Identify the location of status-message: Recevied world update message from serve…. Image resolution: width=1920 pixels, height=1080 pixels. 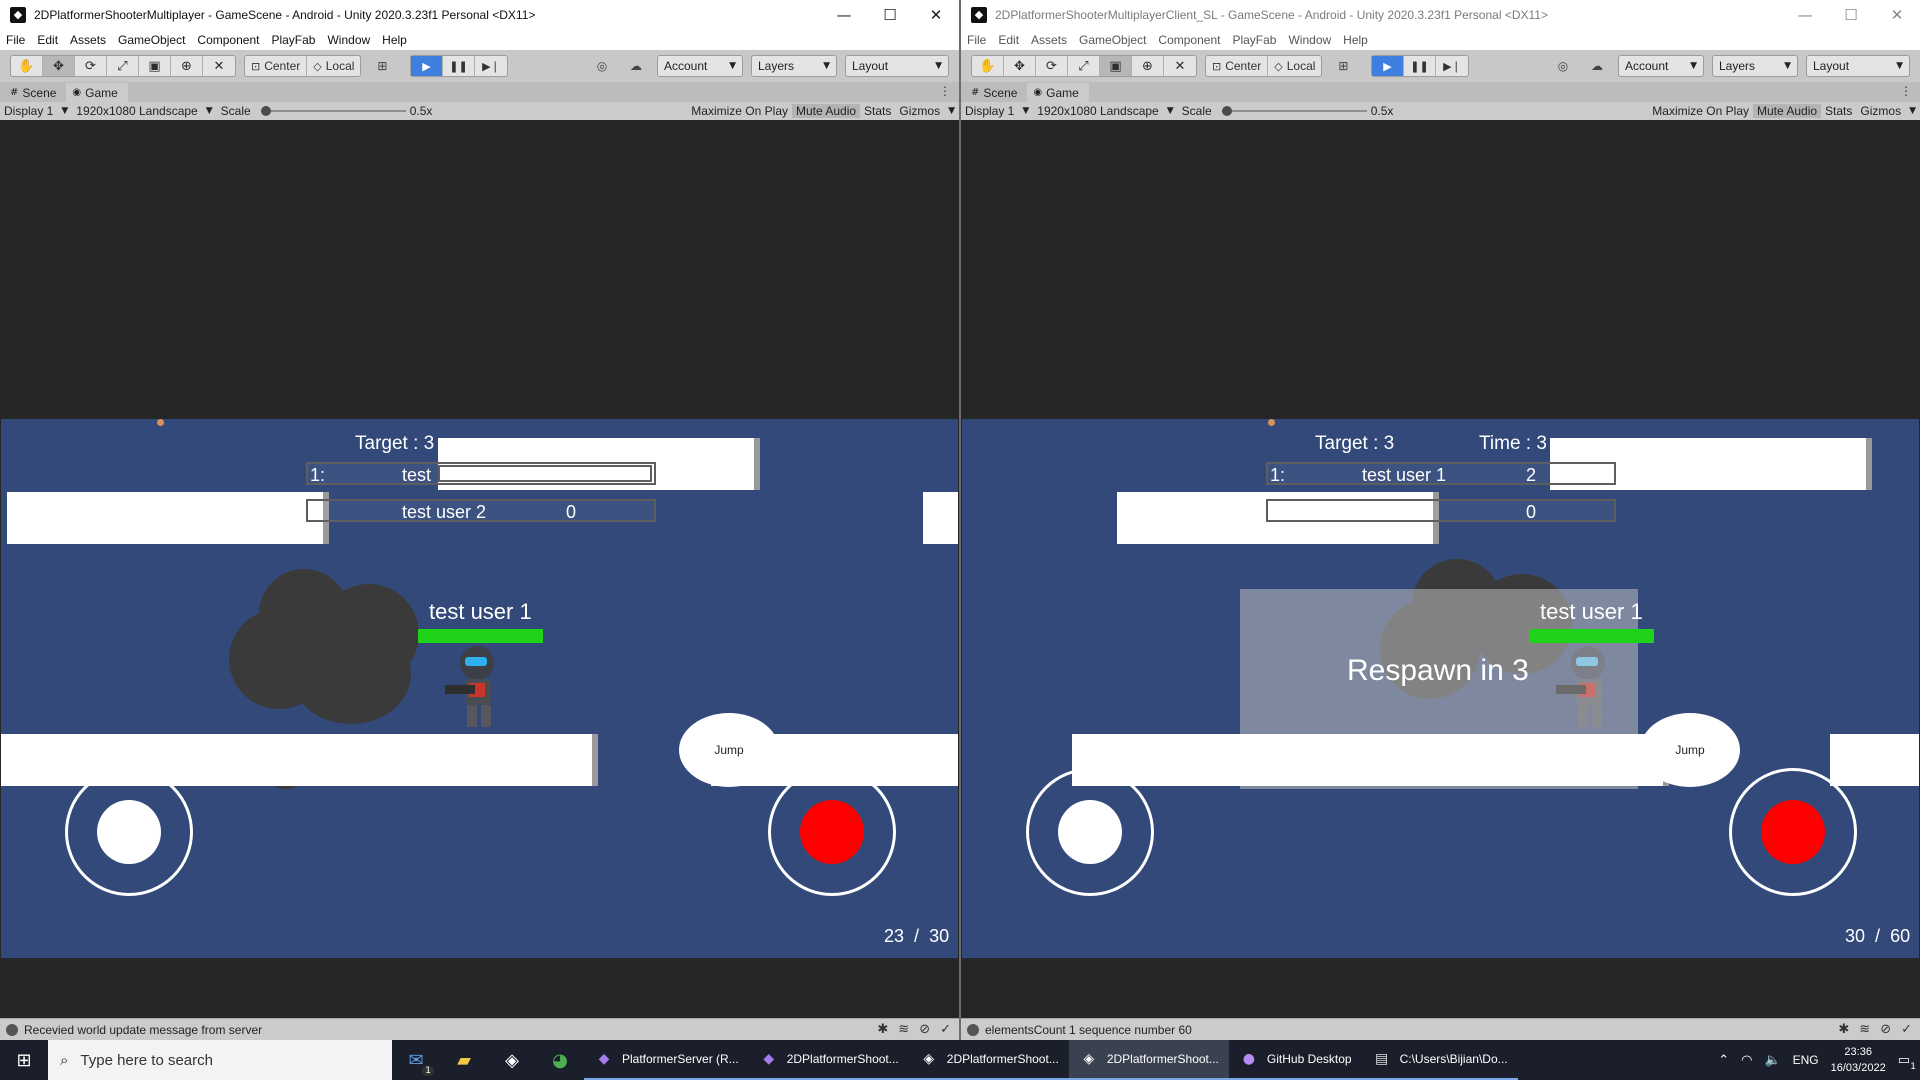
(143, 1030).